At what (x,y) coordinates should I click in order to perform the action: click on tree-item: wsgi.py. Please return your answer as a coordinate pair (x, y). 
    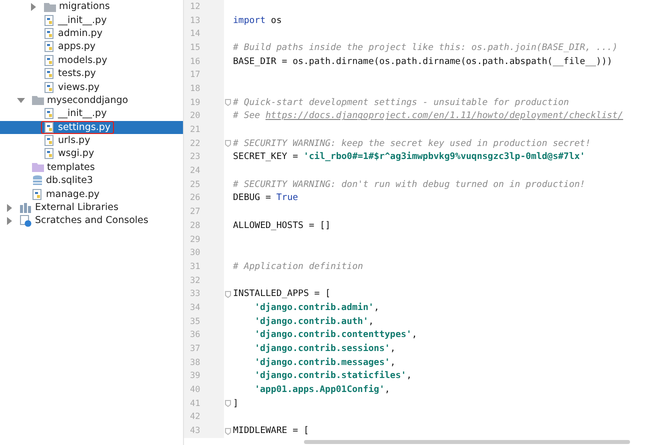
    Looking at the image, I should click on (91, 154).